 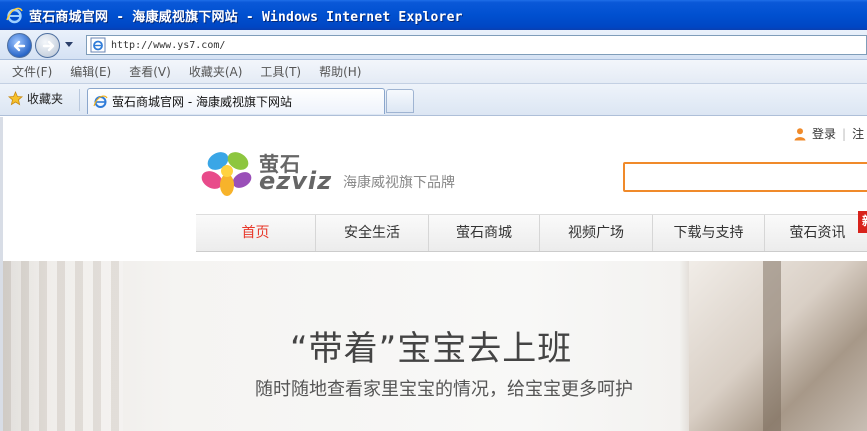 I want to click on brand-tagline: 海康威视旗下品牌, so click(x=399, y=183).